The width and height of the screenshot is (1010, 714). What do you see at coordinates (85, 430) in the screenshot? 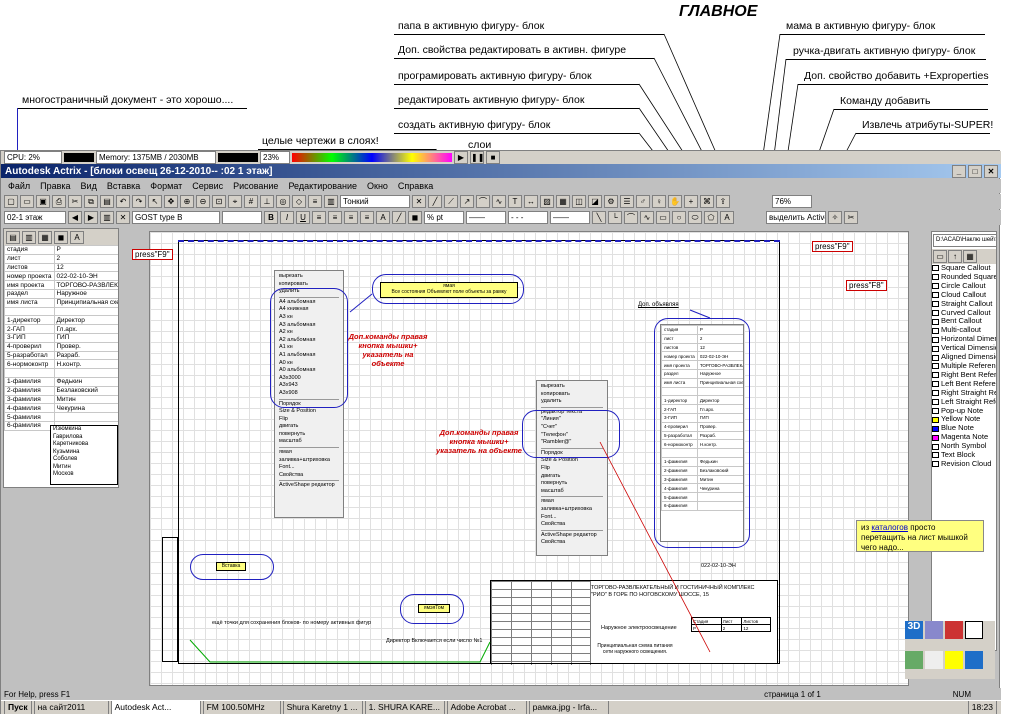
I see `dropdown-option: Изюмкина` at bounding box center [85, 430].